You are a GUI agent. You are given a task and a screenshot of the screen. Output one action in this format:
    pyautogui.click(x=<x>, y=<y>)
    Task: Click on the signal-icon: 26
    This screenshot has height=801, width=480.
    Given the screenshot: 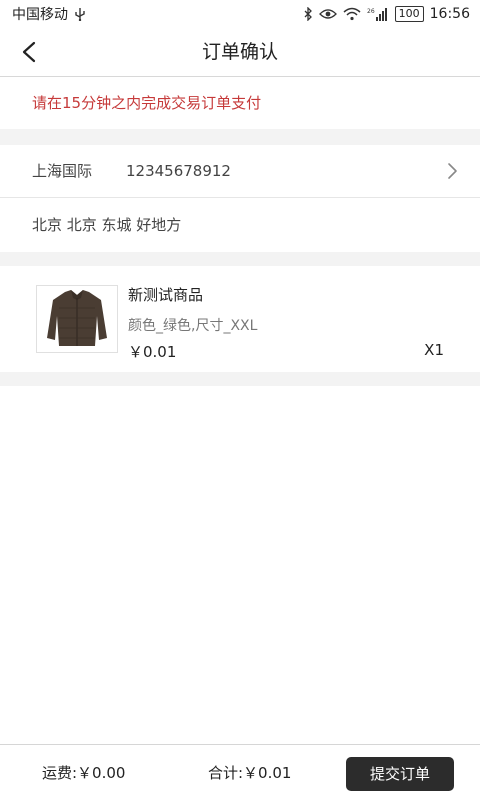 What is the action you would take?
    pyautogui.click(x=378, y=14)
    